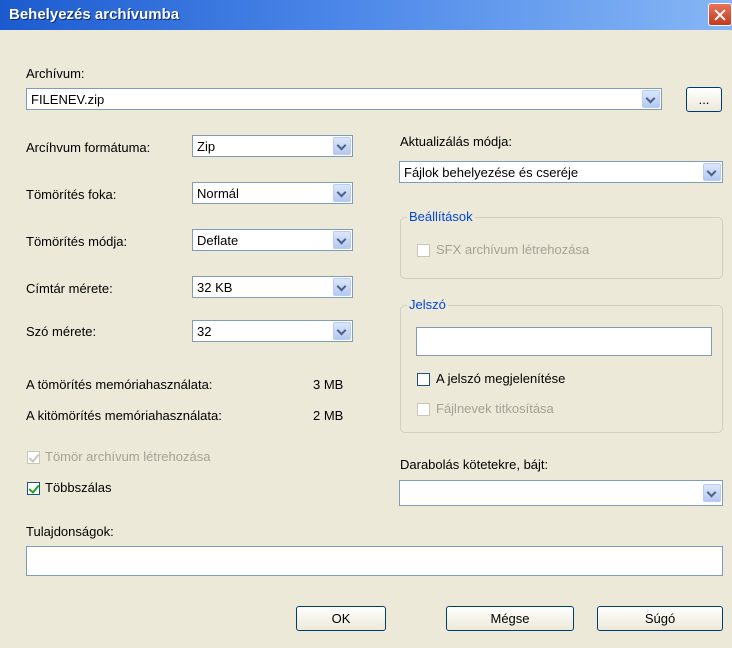 This screenshot has height=648, width=732. I want to click on password-group-title: Jelszó, so click(427, 304).